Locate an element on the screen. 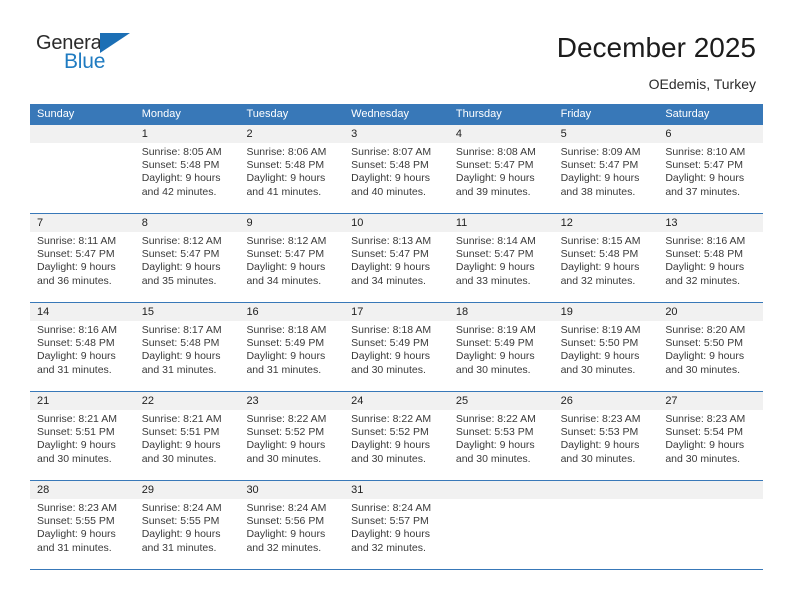  day-number: 24 is located at coordinates (396, 401).